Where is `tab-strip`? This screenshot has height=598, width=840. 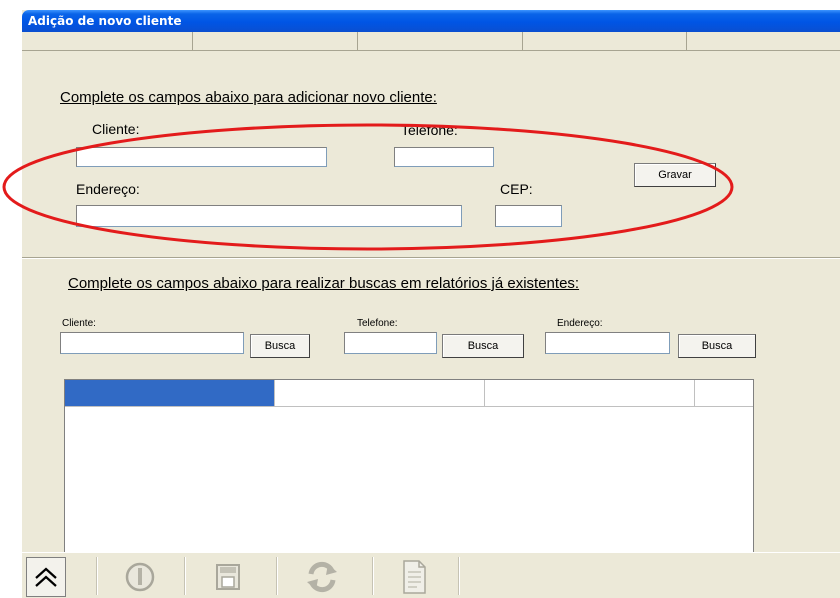
tab-strip is located at coordinates (431, 41).